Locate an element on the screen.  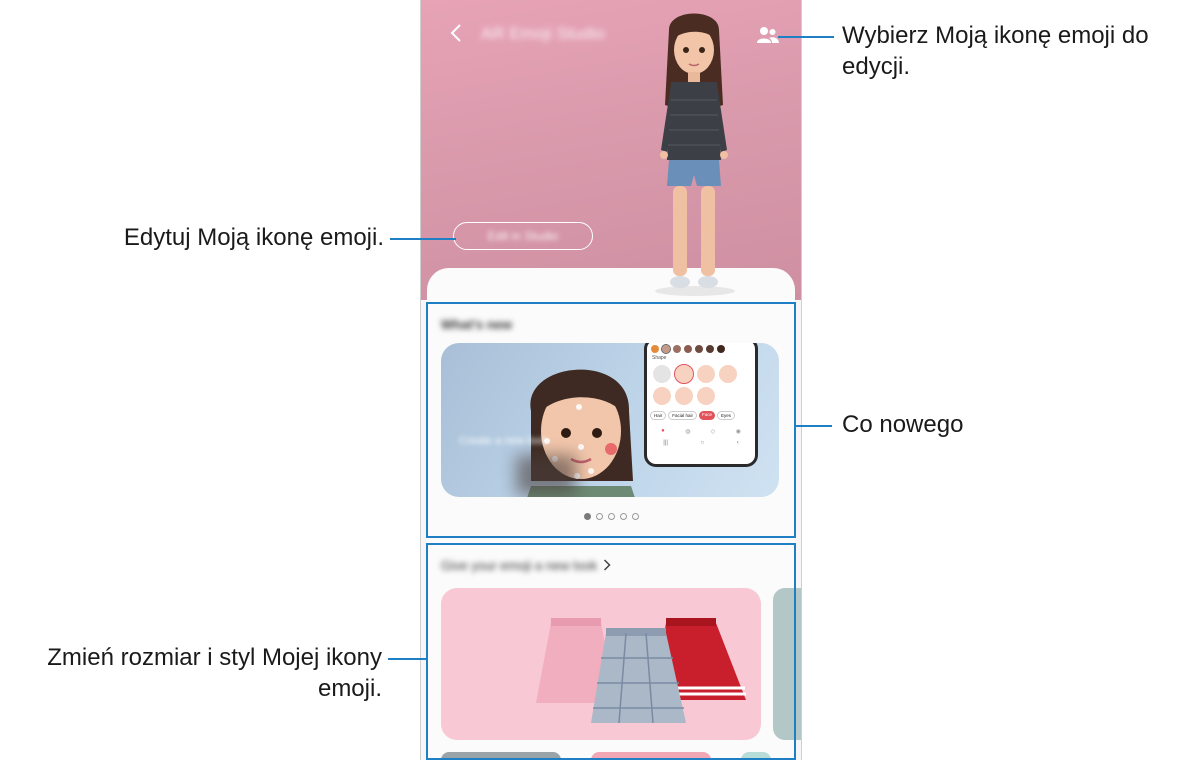
callout-select-avatar: Wybierz Moją ikonę emoji do edycji. is located at coordinates (995, 51).